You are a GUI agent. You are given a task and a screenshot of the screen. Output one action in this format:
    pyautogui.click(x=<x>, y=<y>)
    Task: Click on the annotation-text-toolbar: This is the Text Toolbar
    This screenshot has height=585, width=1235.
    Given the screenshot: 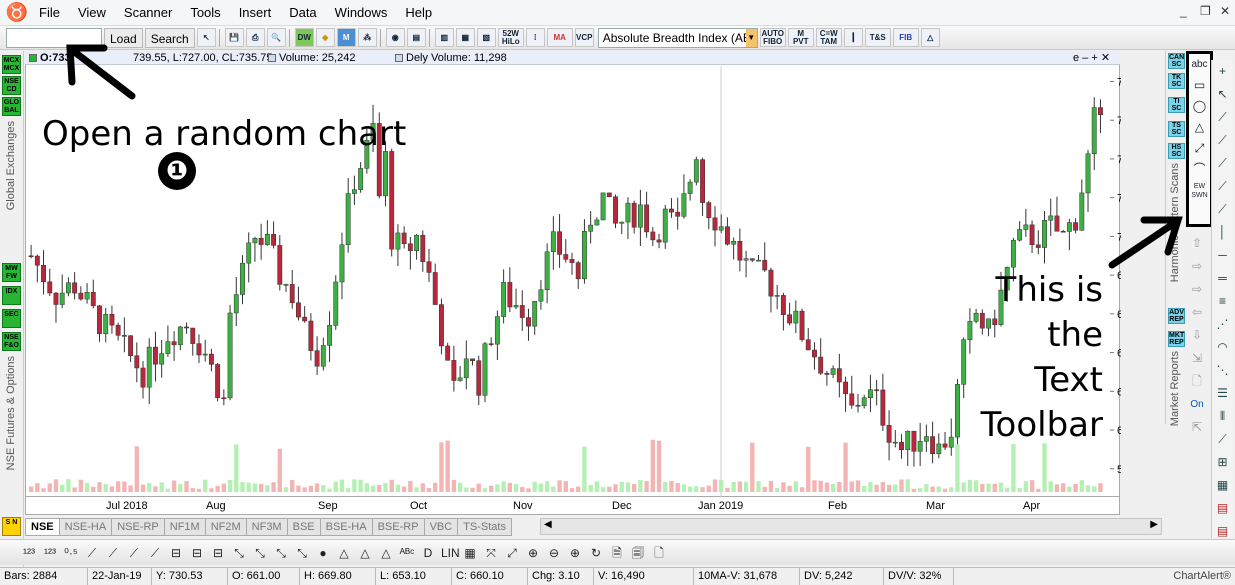 What is the action you would take?
    pyautogui.click(x=1041, y=357)
    